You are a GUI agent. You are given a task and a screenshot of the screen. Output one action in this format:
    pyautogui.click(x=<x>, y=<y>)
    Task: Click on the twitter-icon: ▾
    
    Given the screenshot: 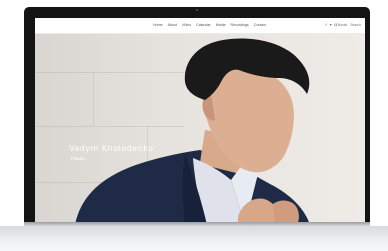 What is the action you would take?
    pyautogui.click(x=331, y=24)
    